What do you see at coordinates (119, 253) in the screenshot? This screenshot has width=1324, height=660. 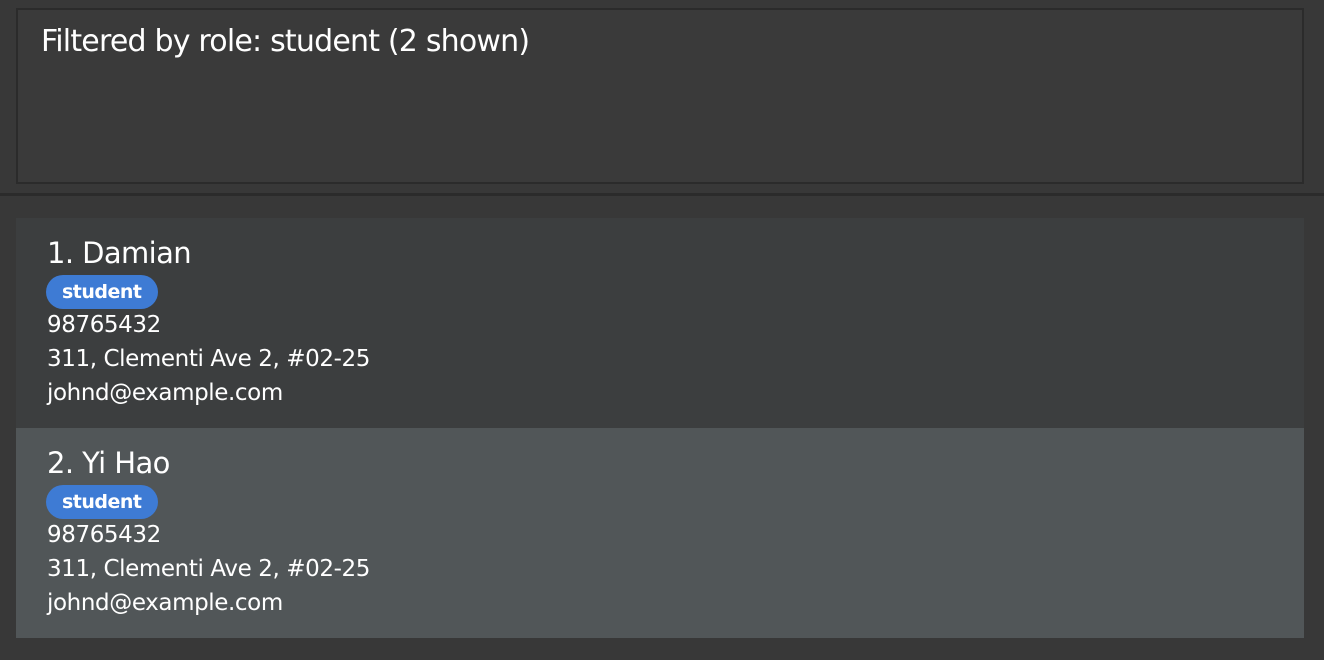 I see `person-name: 1. Damian` at bounding box center [119, 253].